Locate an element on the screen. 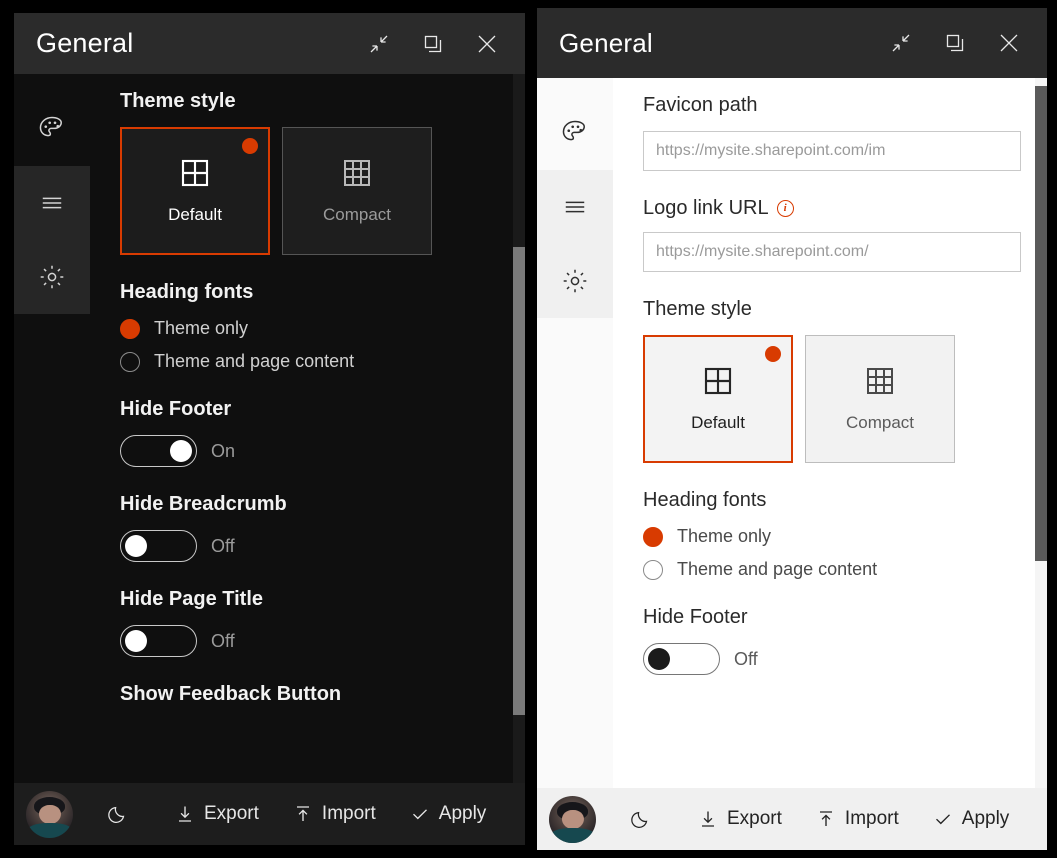 Image resolution: width=1057 pixels, height=858 pixels. import-label: Import is located at coordinates (871, 818).